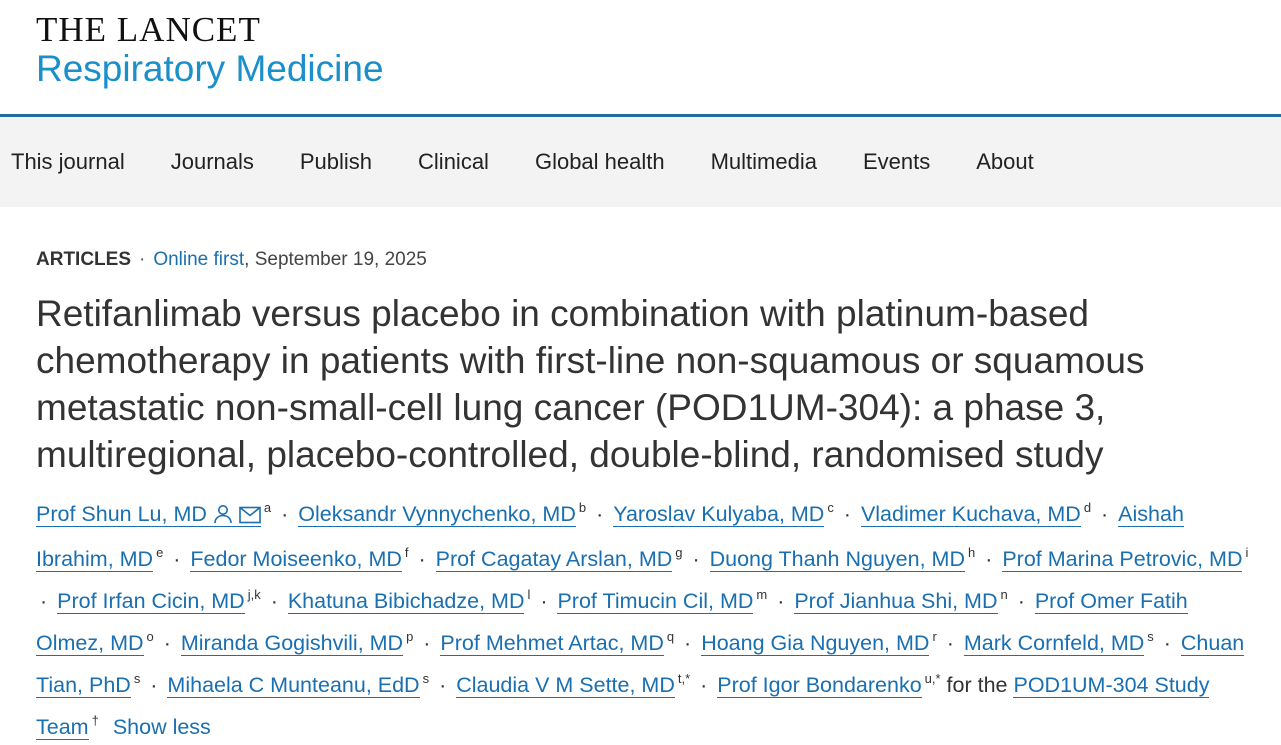 The width and height of the screenshot is (1281, 745). I want to click on article-type: ARTICLES, so click(83, 259).